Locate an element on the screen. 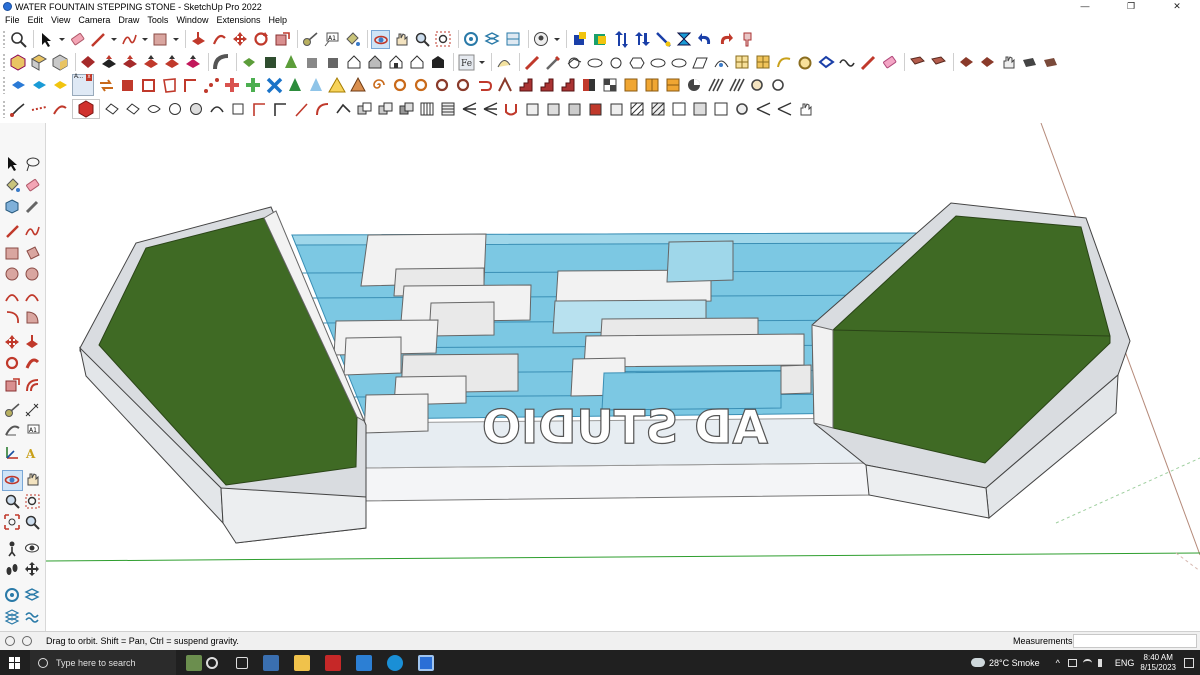  grid-tool-icon is located at coordinates (742, 62).